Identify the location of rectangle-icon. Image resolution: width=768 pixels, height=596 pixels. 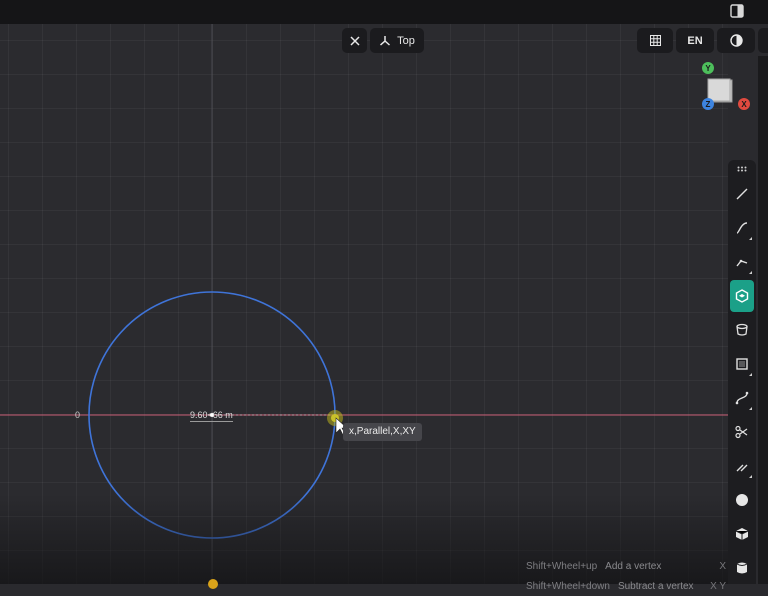
(742, 364).